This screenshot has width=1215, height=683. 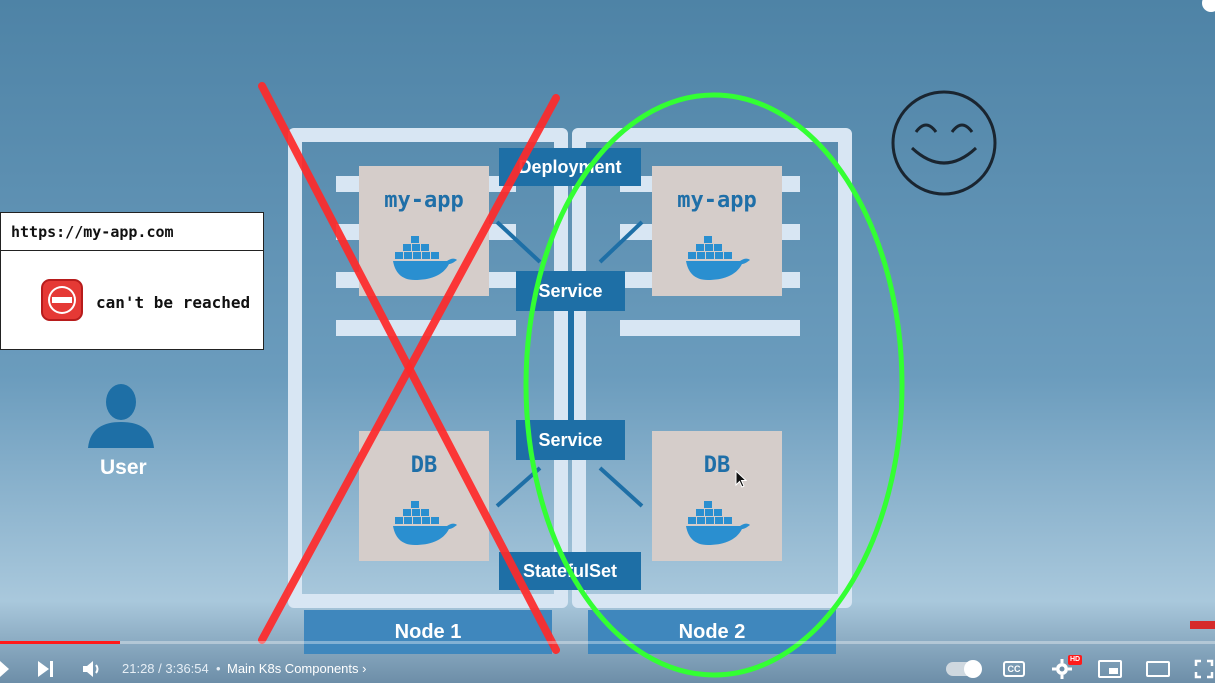 I want to click on chapter-label: Main K8s Components, so click(x=293, y=668).